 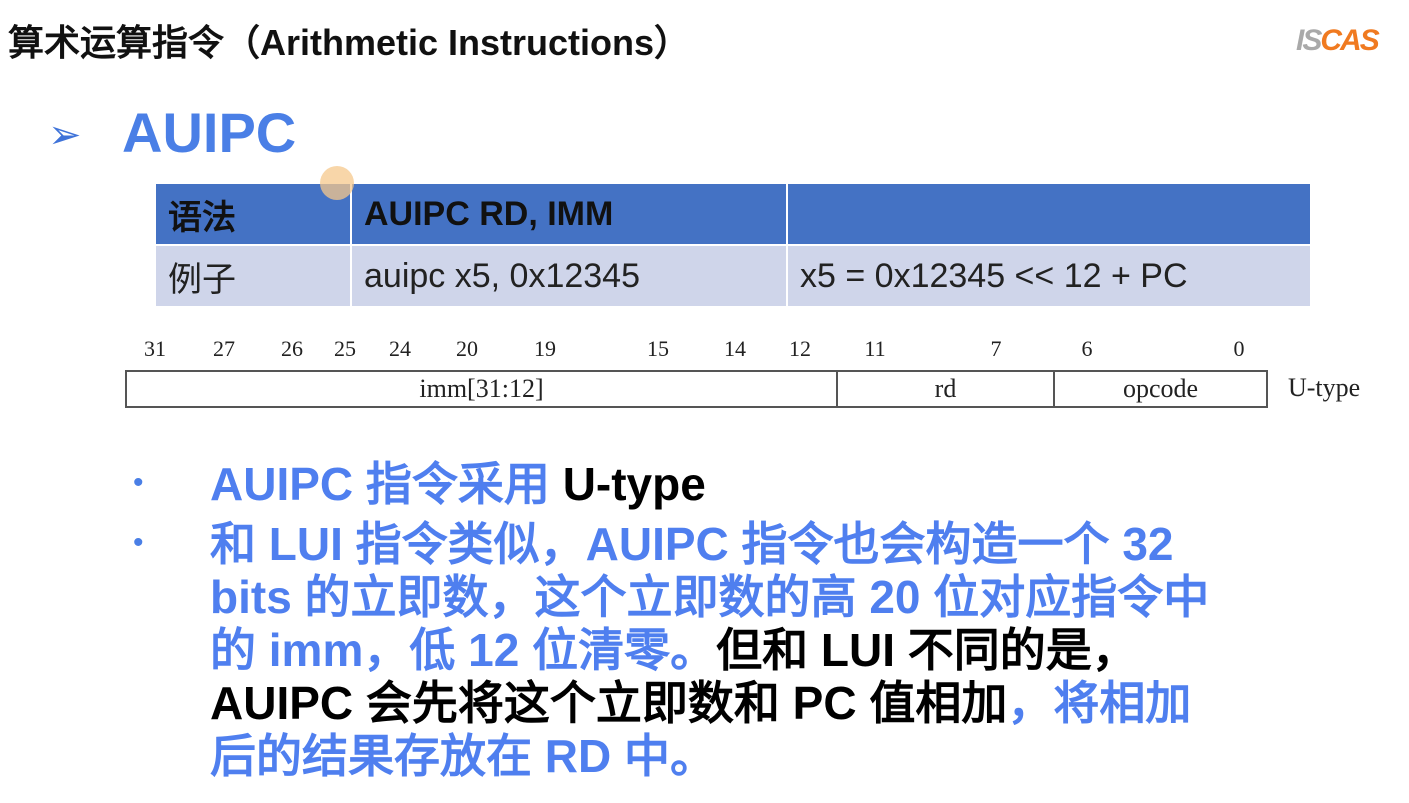 I want to click on format-type-label: U-type, so click(x=1324, y=387).